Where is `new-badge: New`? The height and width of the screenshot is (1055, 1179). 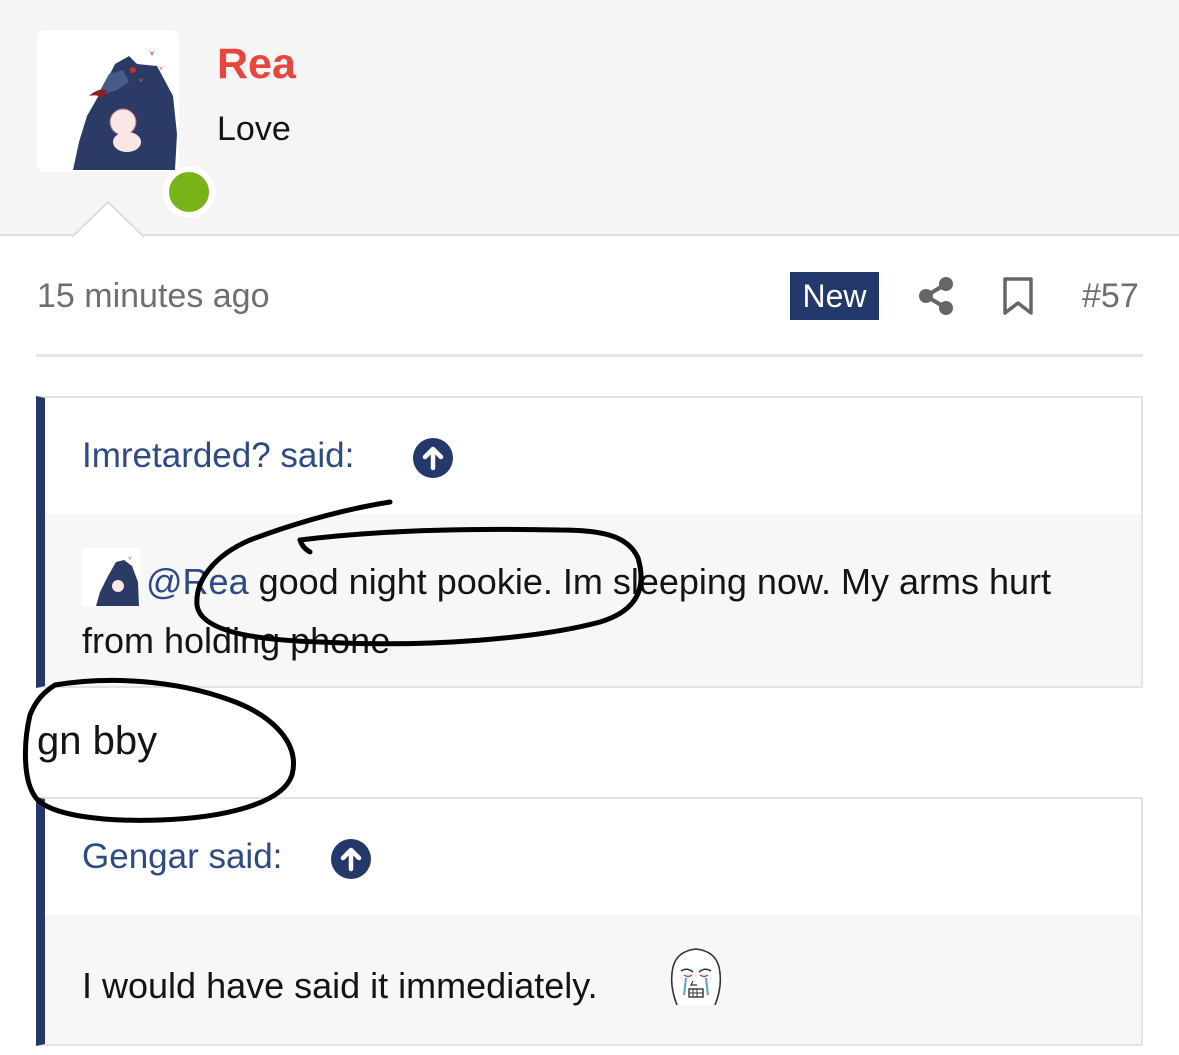 new-badge: New is located at coordinates (834, 296).